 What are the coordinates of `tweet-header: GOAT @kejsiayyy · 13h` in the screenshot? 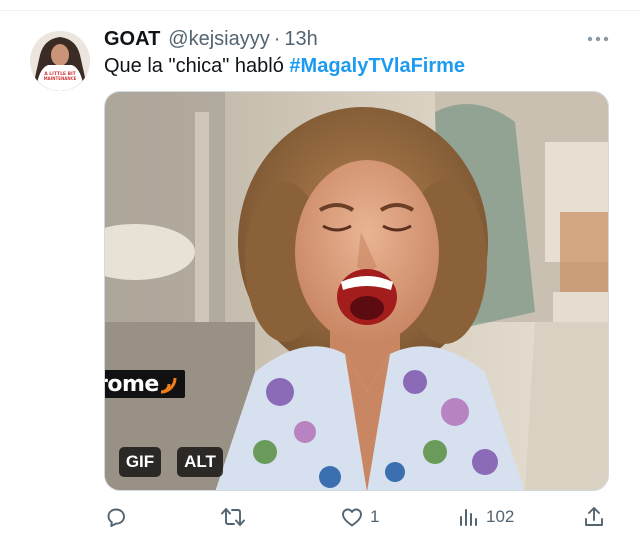 It's located at (211, 39).